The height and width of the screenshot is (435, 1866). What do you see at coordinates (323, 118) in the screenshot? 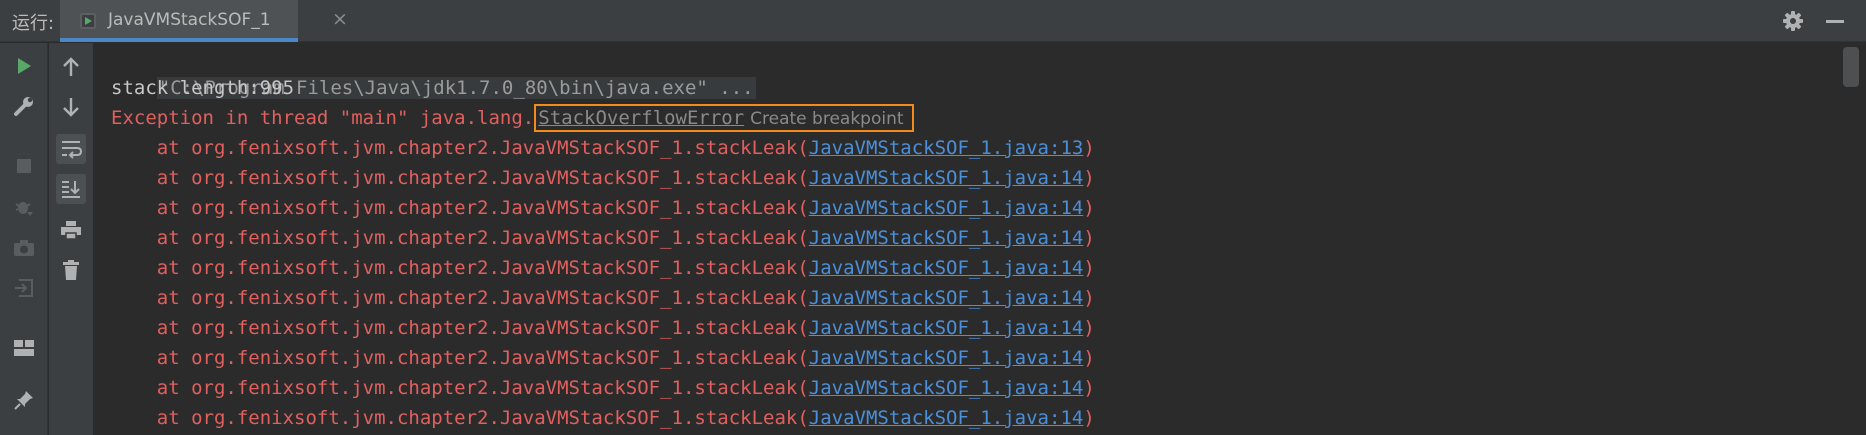
I see `exception-prefix: Exception in thread "main" java.lang.` at bounding box center [323, 118].